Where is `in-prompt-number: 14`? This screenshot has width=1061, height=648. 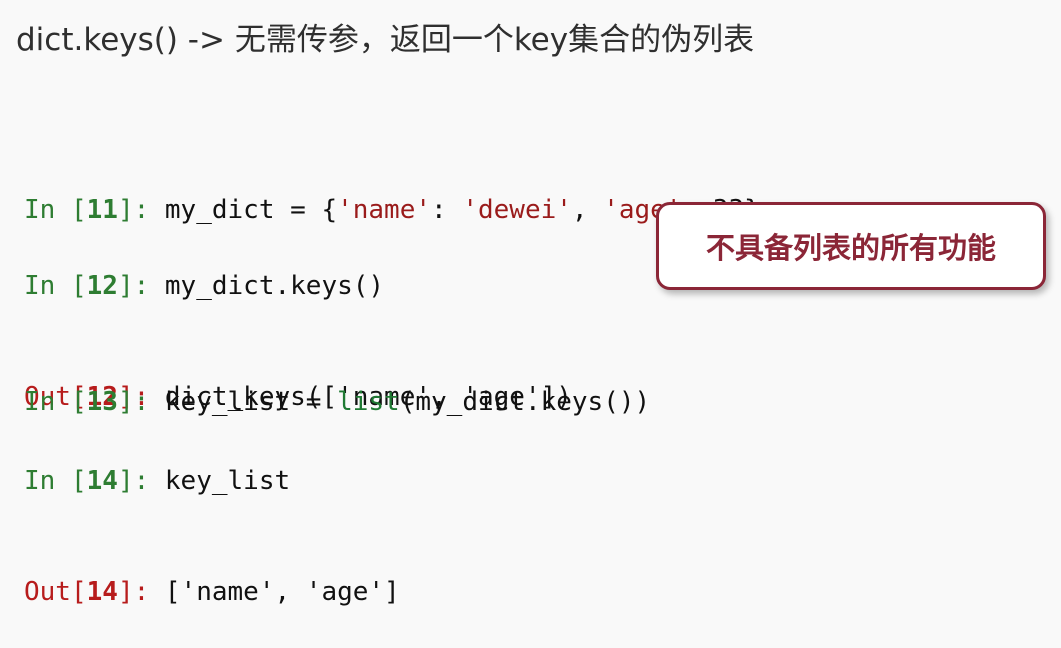
in-prompt-number: 14 is located at coordinates (102, 481).